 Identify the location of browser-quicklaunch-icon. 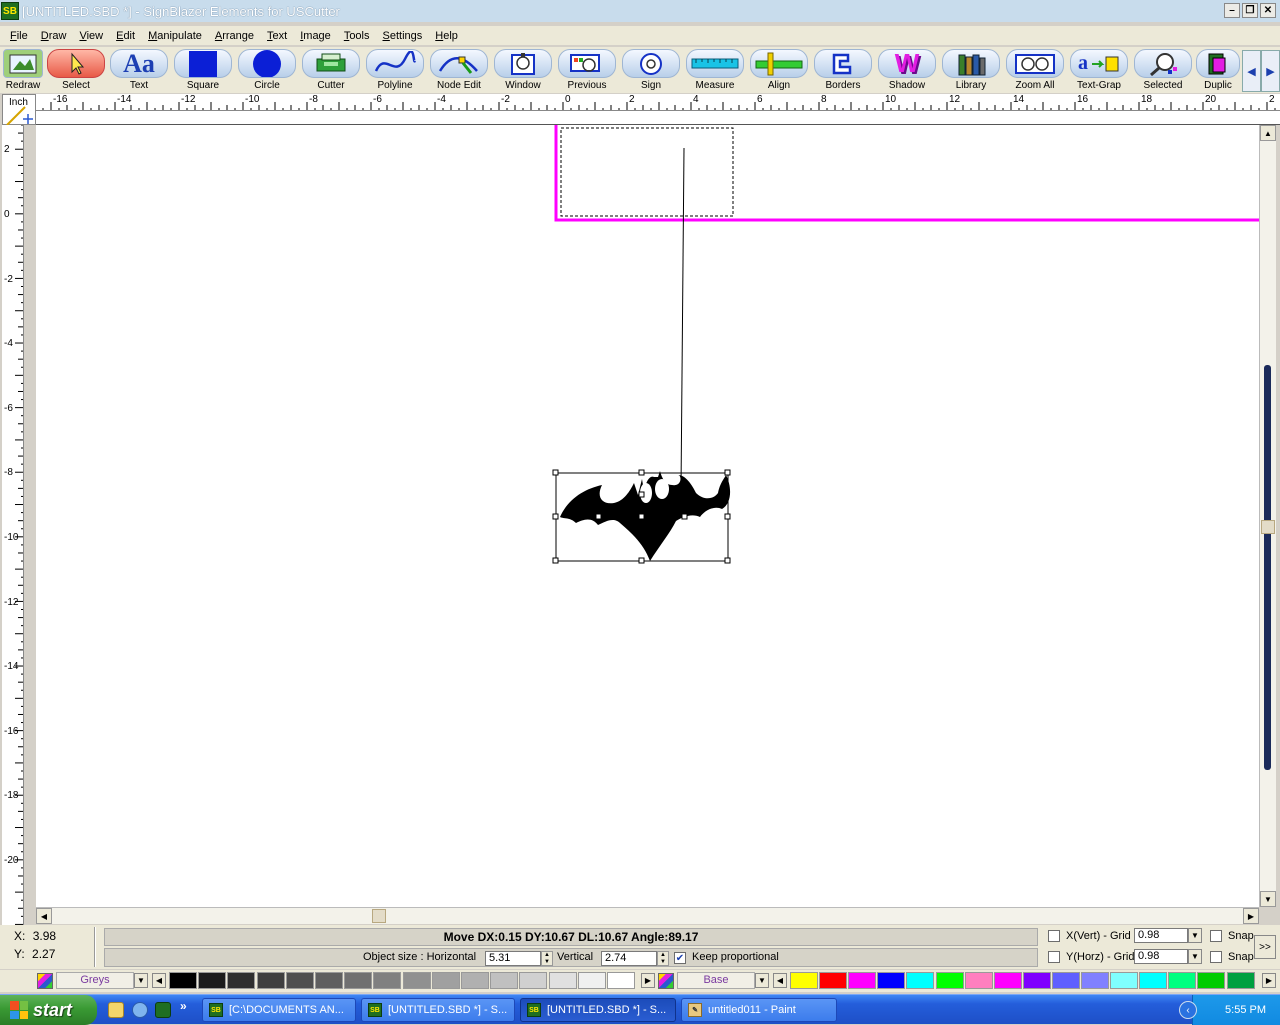
(140, 1010).